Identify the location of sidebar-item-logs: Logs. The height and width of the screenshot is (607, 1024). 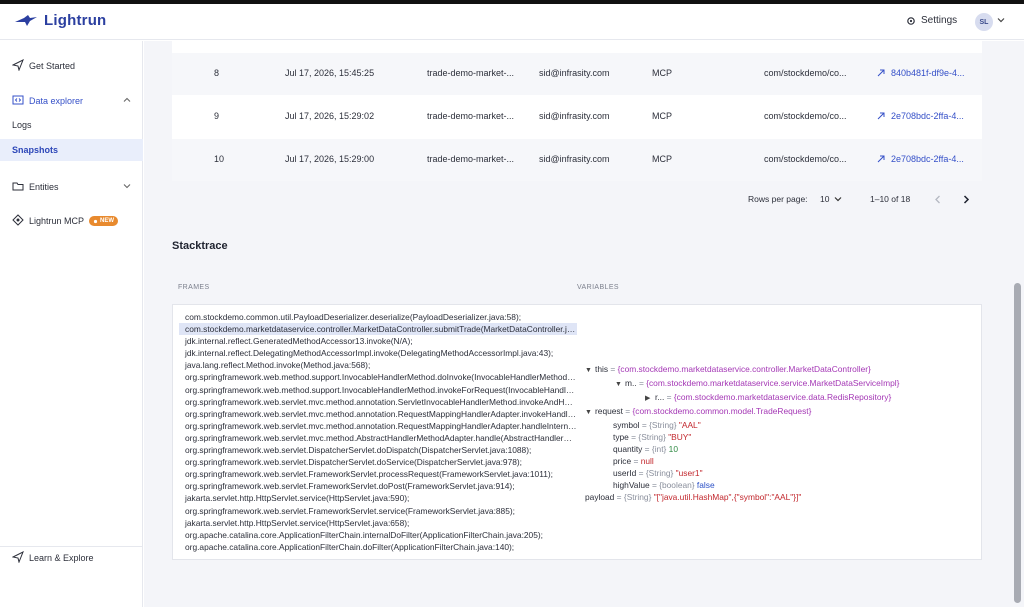
(71, 125).